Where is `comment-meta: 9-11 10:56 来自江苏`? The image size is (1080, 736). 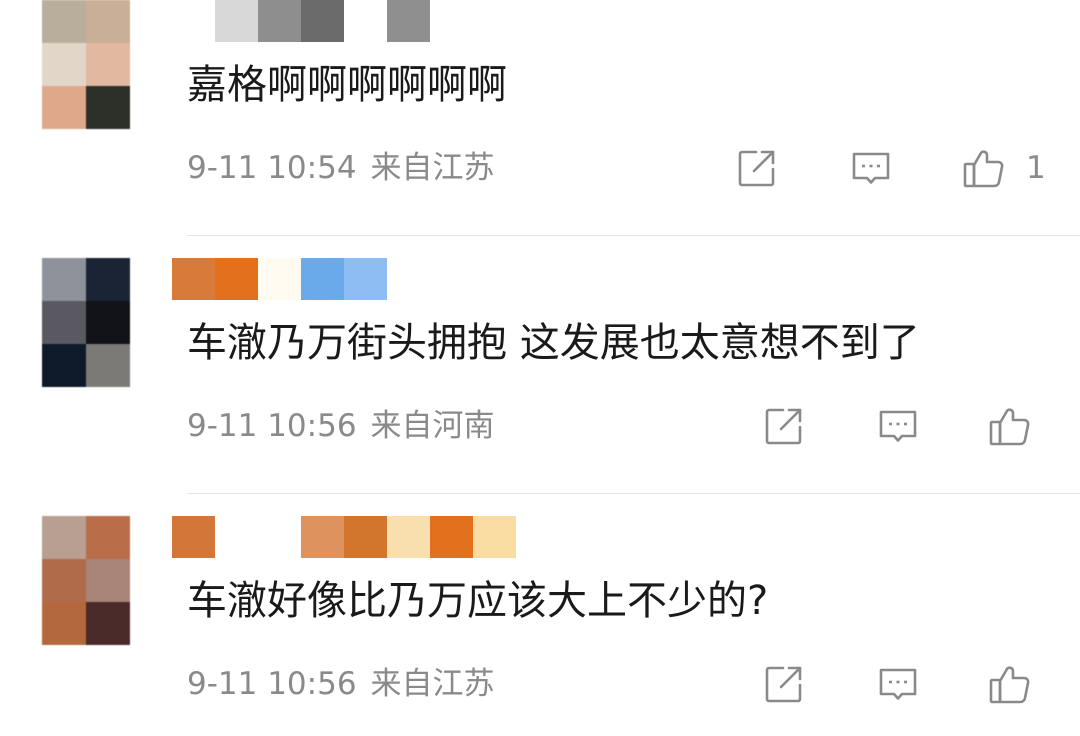 comment-meta: 9-11 10:56 来自江苏 is located at coordinates (341, 684).